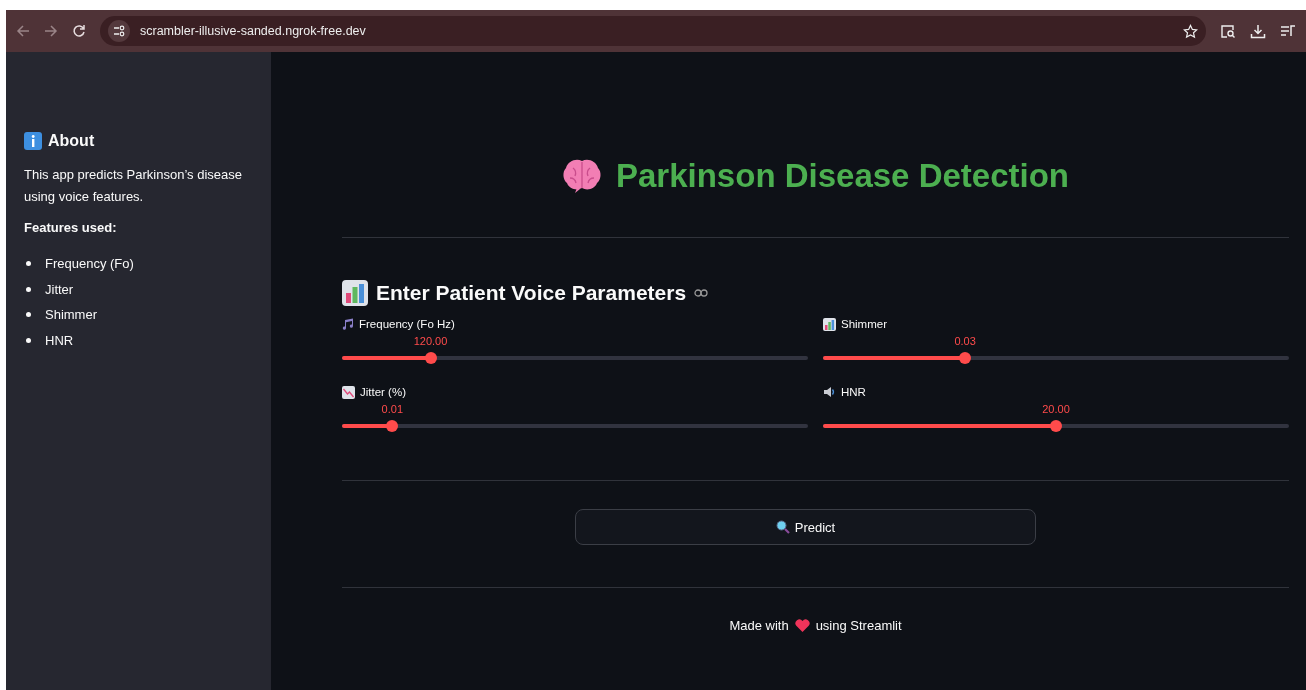 The image size is (1306, 690). What do you see at coordinates (1056, 409) in the screenshot?
I see `slider-value: 20.00` at bounding box center [1056, 409].